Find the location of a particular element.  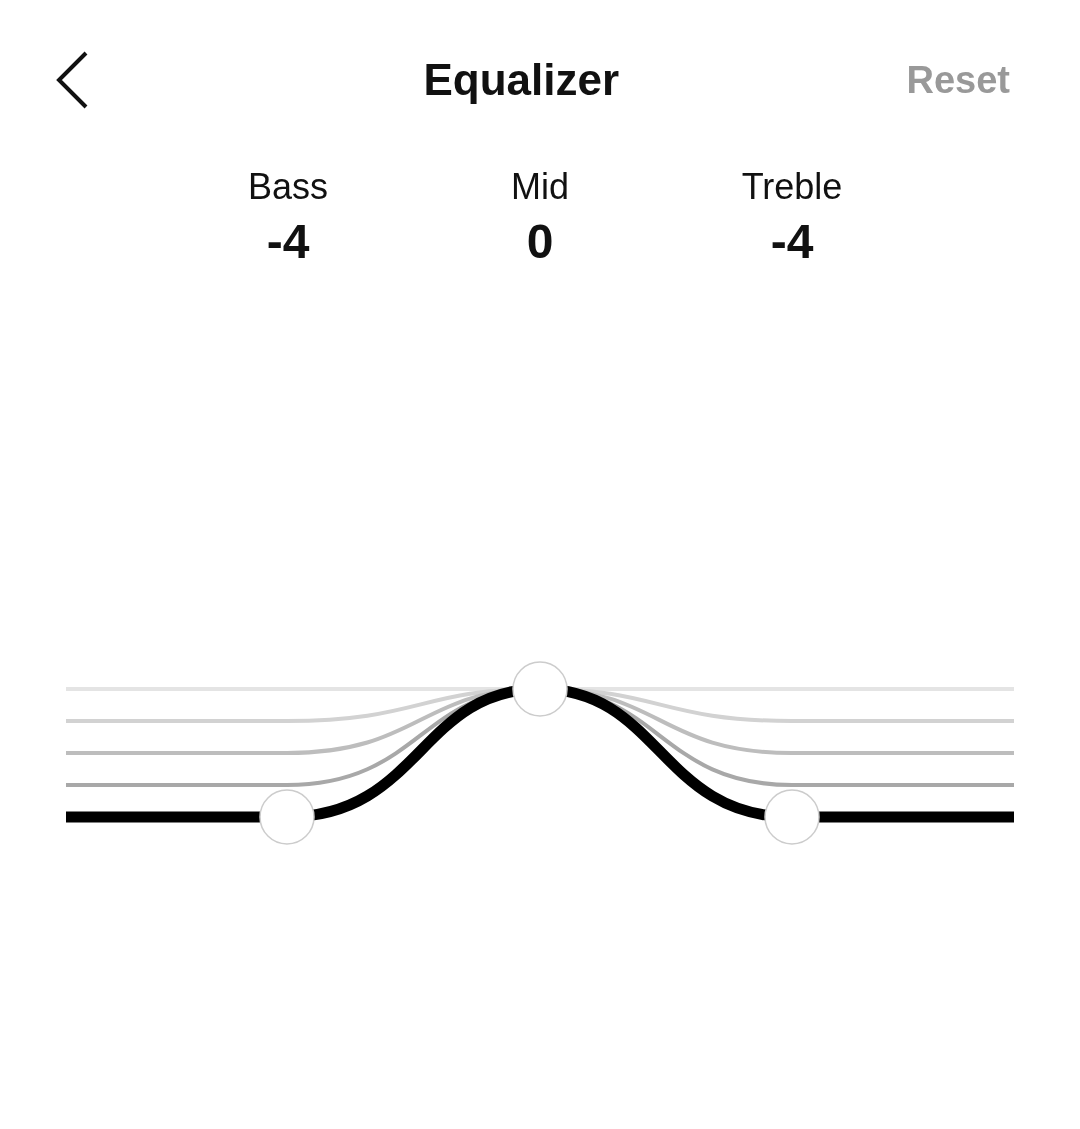

band-value: 0 is located at coordinates (540, 241).